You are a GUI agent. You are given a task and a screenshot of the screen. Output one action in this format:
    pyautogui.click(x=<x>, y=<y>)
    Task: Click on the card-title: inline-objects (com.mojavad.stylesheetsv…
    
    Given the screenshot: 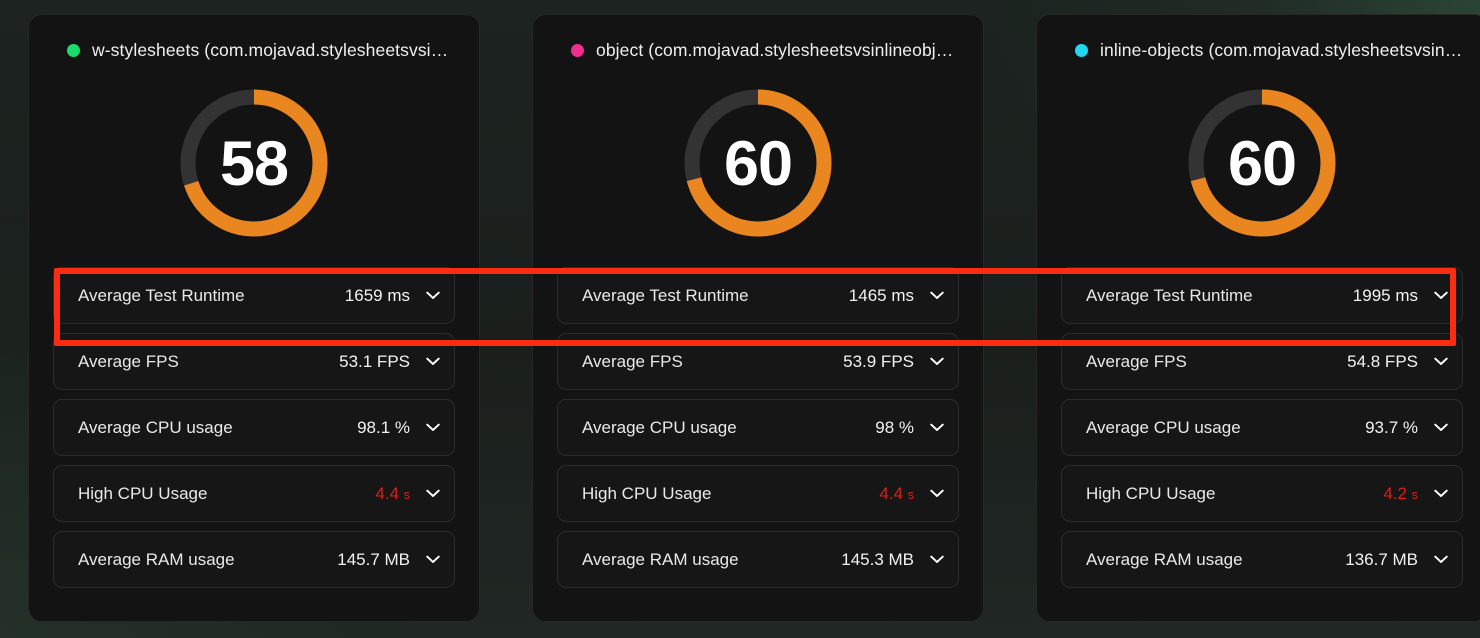 What is the action you would take?
    pyautogui.click(x=1281, y=49)
    